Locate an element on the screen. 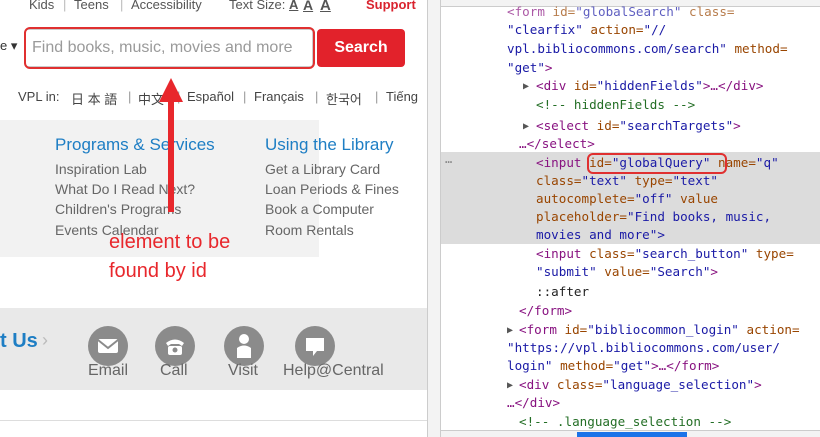  dom-line: "submit" value="Search"> is located at coordinates (627, 271).